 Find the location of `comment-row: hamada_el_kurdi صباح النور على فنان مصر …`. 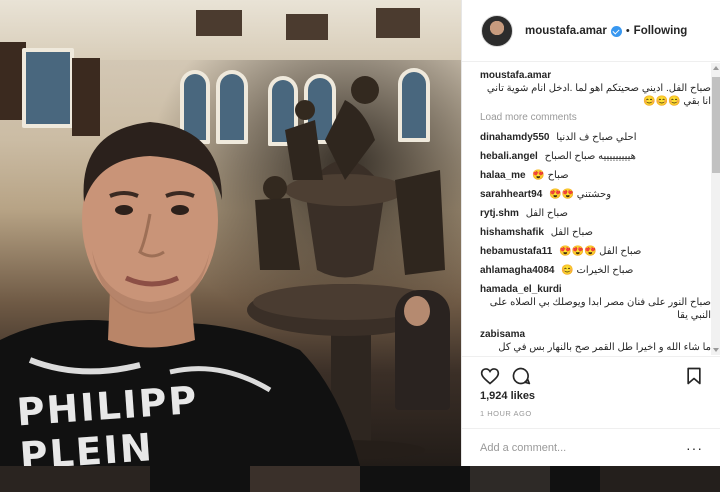

comment-row: hamada_el_kurdi صباح النور على فنان مصر … is located at coordinates (595, 302).